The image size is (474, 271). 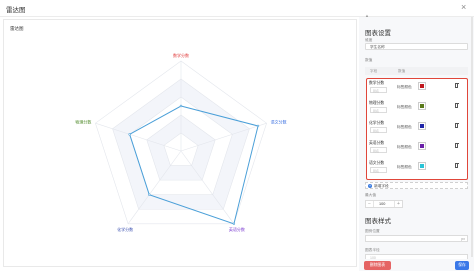 I want to click on max-value: 100, so click(x=382, y=204).